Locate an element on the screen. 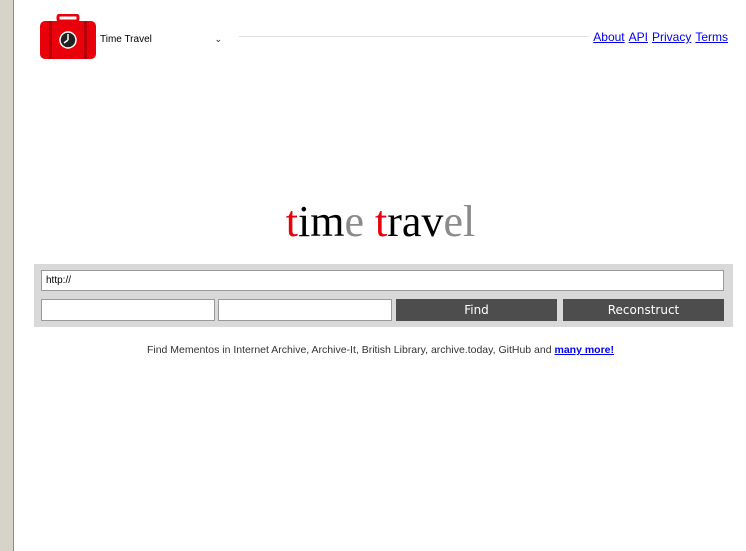  search-form: Find Reconstruct is located at coordinates (383, 295).